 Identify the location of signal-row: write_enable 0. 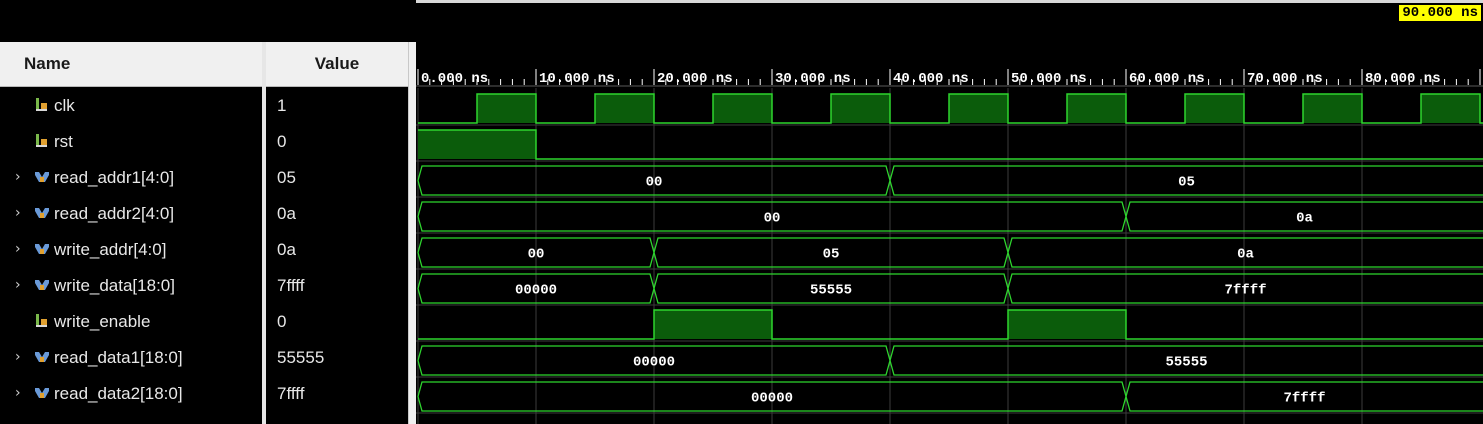
(204, 322).